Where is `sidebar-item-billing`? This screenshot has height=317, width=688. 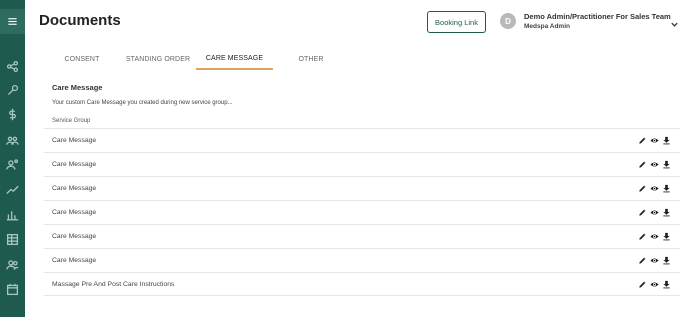
sidebar-item-billing is located at coordinates (12, 114).